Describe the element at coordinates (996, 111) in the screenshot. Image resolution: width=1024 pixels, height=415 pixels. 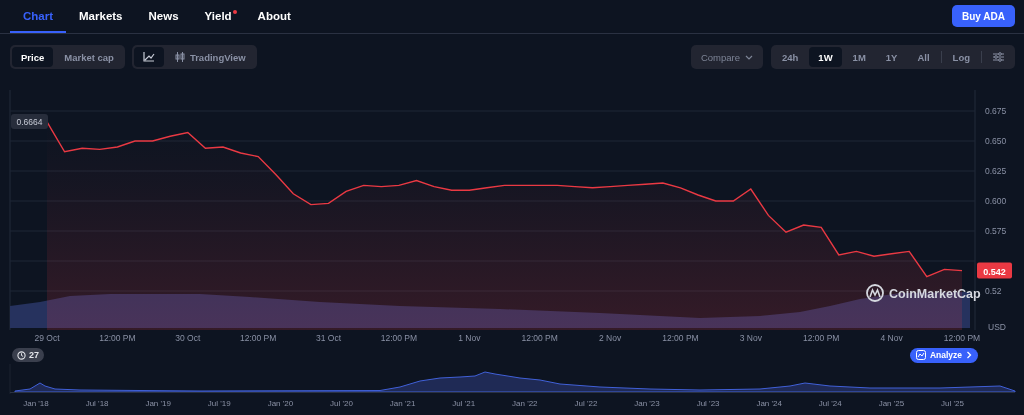
I see `y-axis-label: 0.675` at that location.